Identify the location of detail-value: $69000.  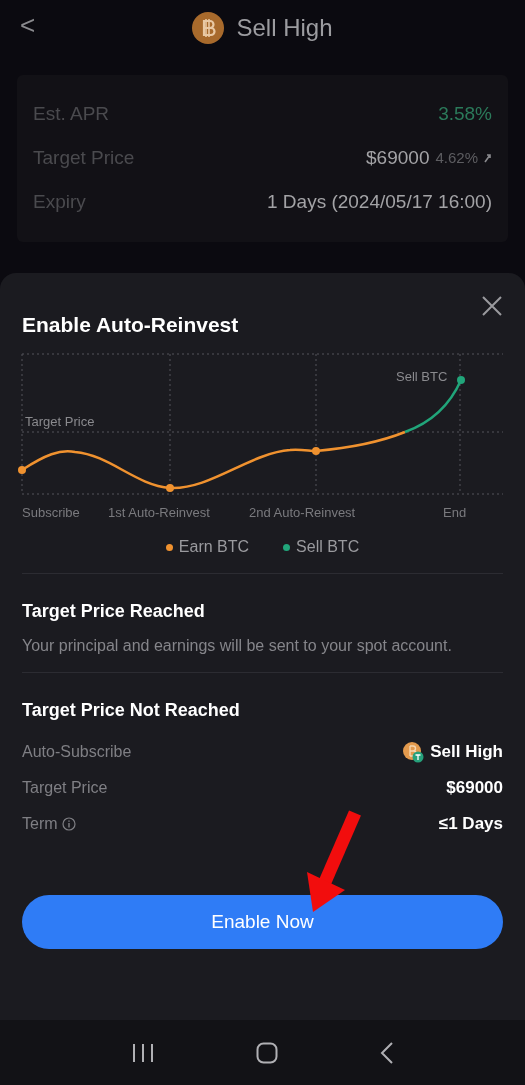
(474, 788).